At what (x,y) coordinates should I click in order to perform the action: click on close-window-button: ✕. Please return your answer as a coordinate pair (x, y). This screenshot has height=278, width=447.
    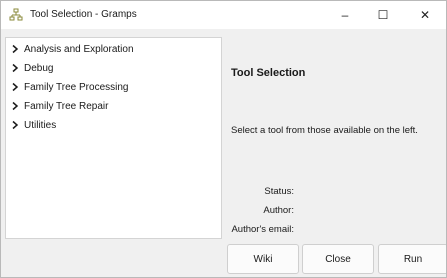
    Looking at the image, I should click on (425, 15).